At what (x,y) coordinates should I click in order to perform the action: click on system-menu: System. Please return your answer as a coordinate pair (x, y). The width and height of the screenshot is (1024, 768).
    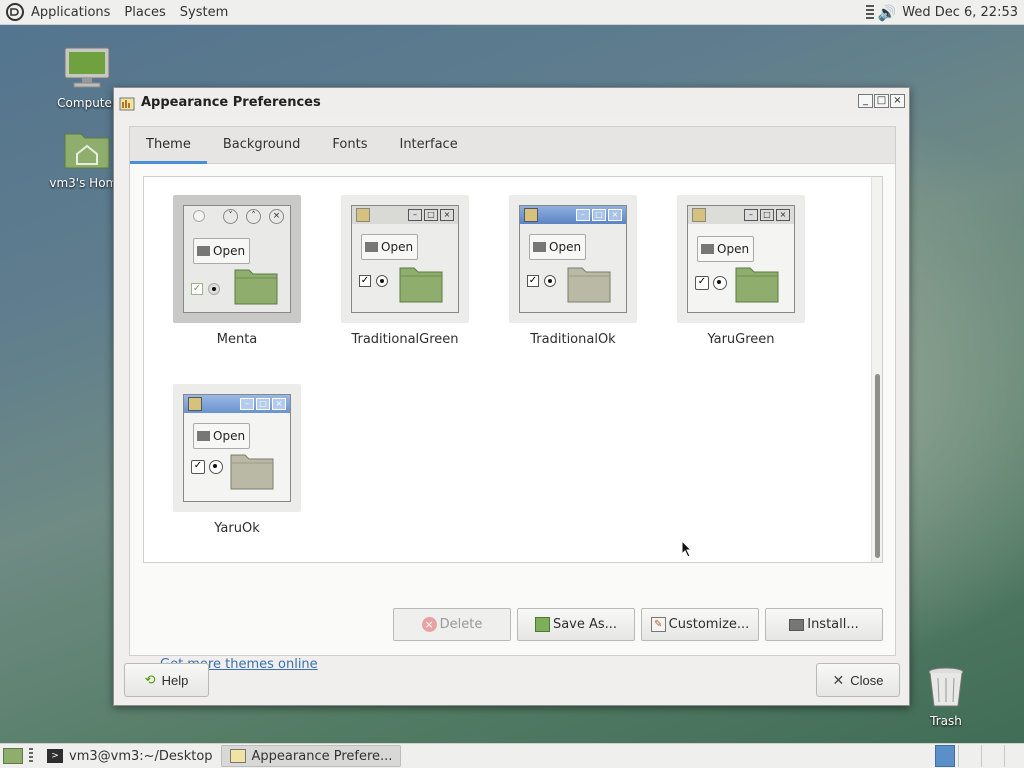
    Looking at the image, I should click on (204, 12).